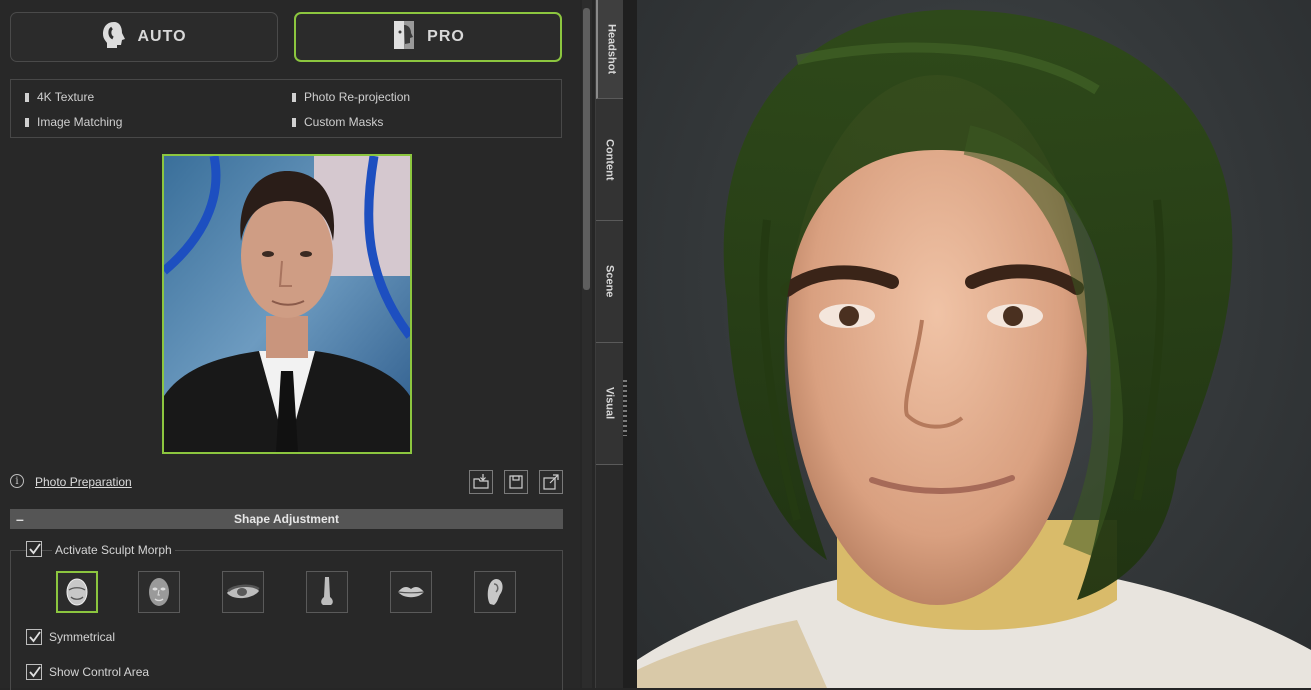 This screenshot has height=690, width=1311. I want to click on nose-icon, so click(327, 591).